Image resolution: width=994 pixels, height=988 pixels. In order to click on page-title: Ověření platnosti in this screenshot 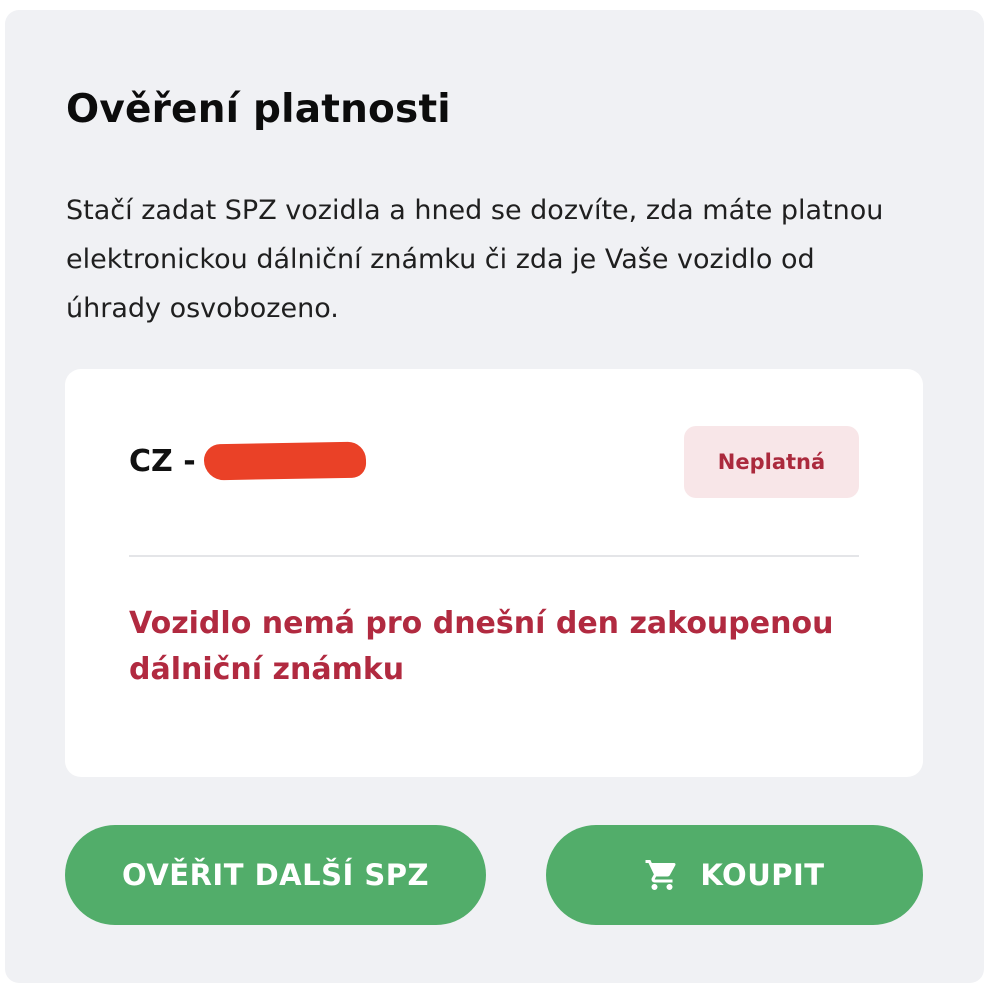, I will do `click(258, 109)`.